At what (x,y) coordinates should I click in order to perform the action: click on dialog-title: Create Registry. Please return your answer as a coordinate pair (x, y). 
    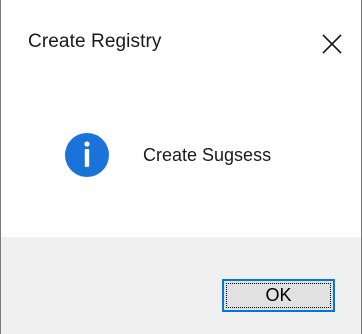
    Looking at the image, I should click on (95, 41).